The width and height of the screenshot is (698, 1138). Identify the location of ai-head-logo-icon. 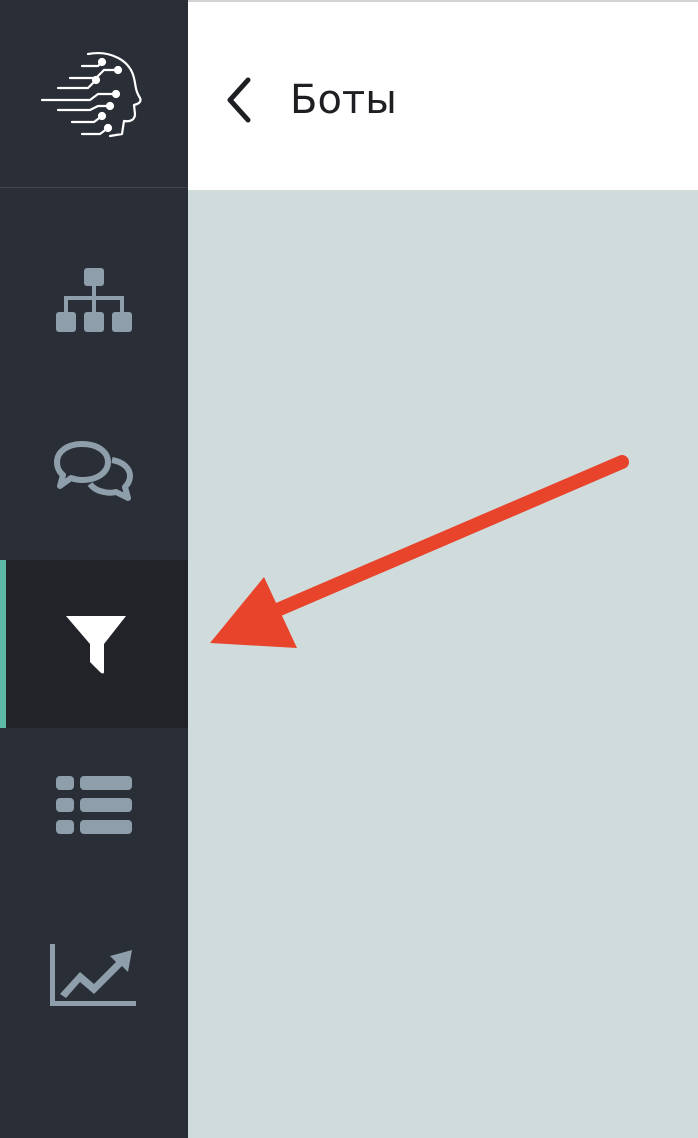
(91, 95).